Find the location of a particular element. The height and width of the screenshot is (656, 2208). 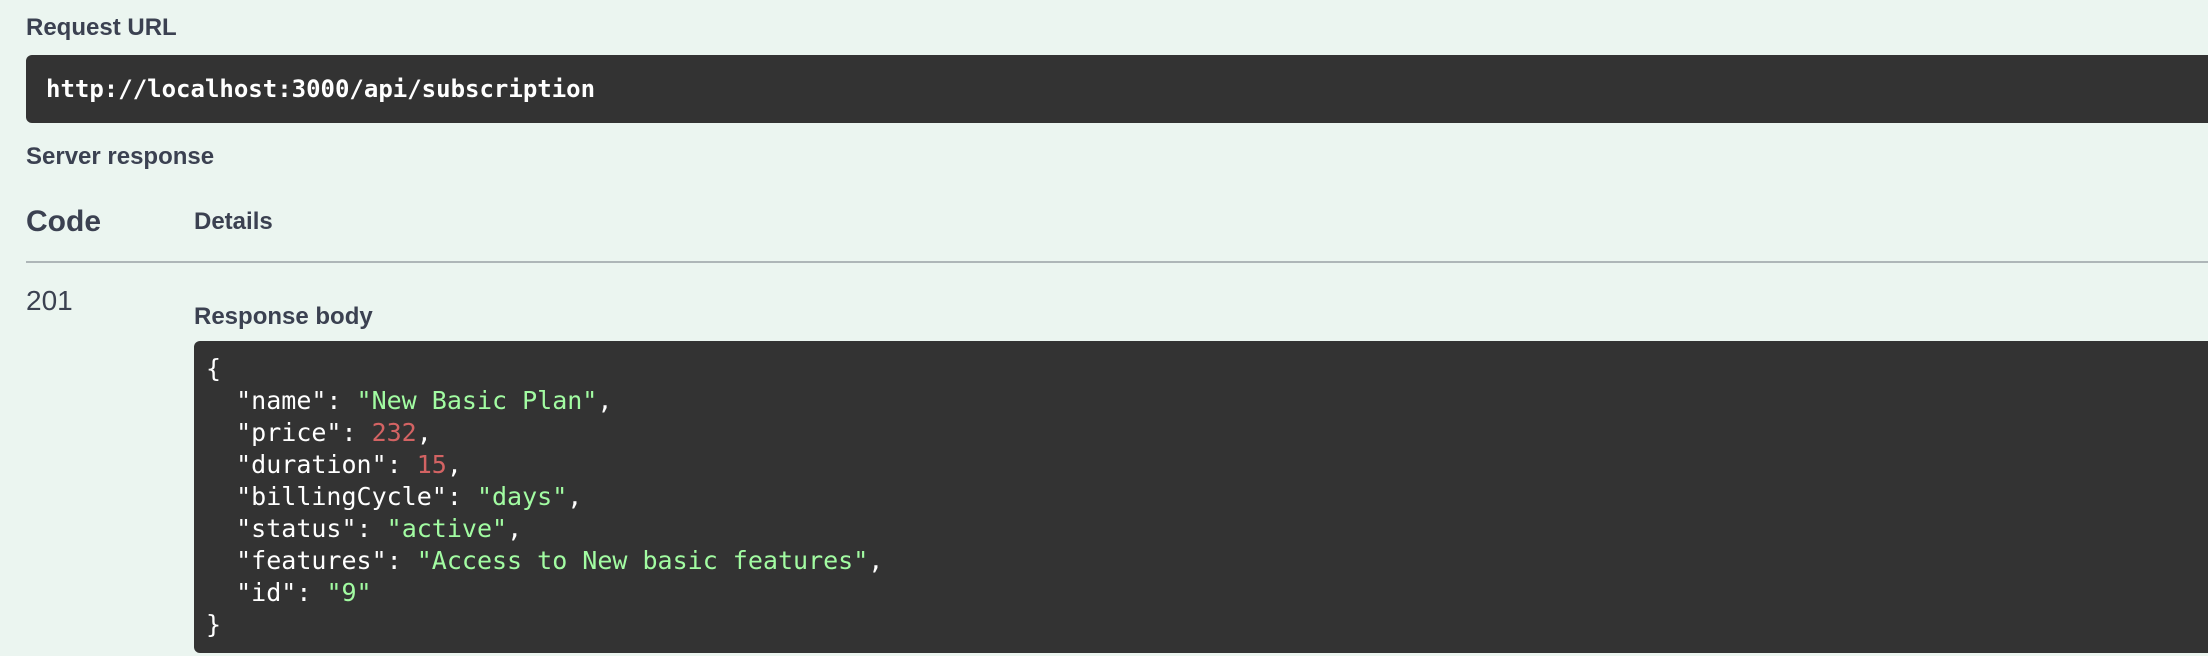

json-open-brace: { is located at coordinates (1207, 369).